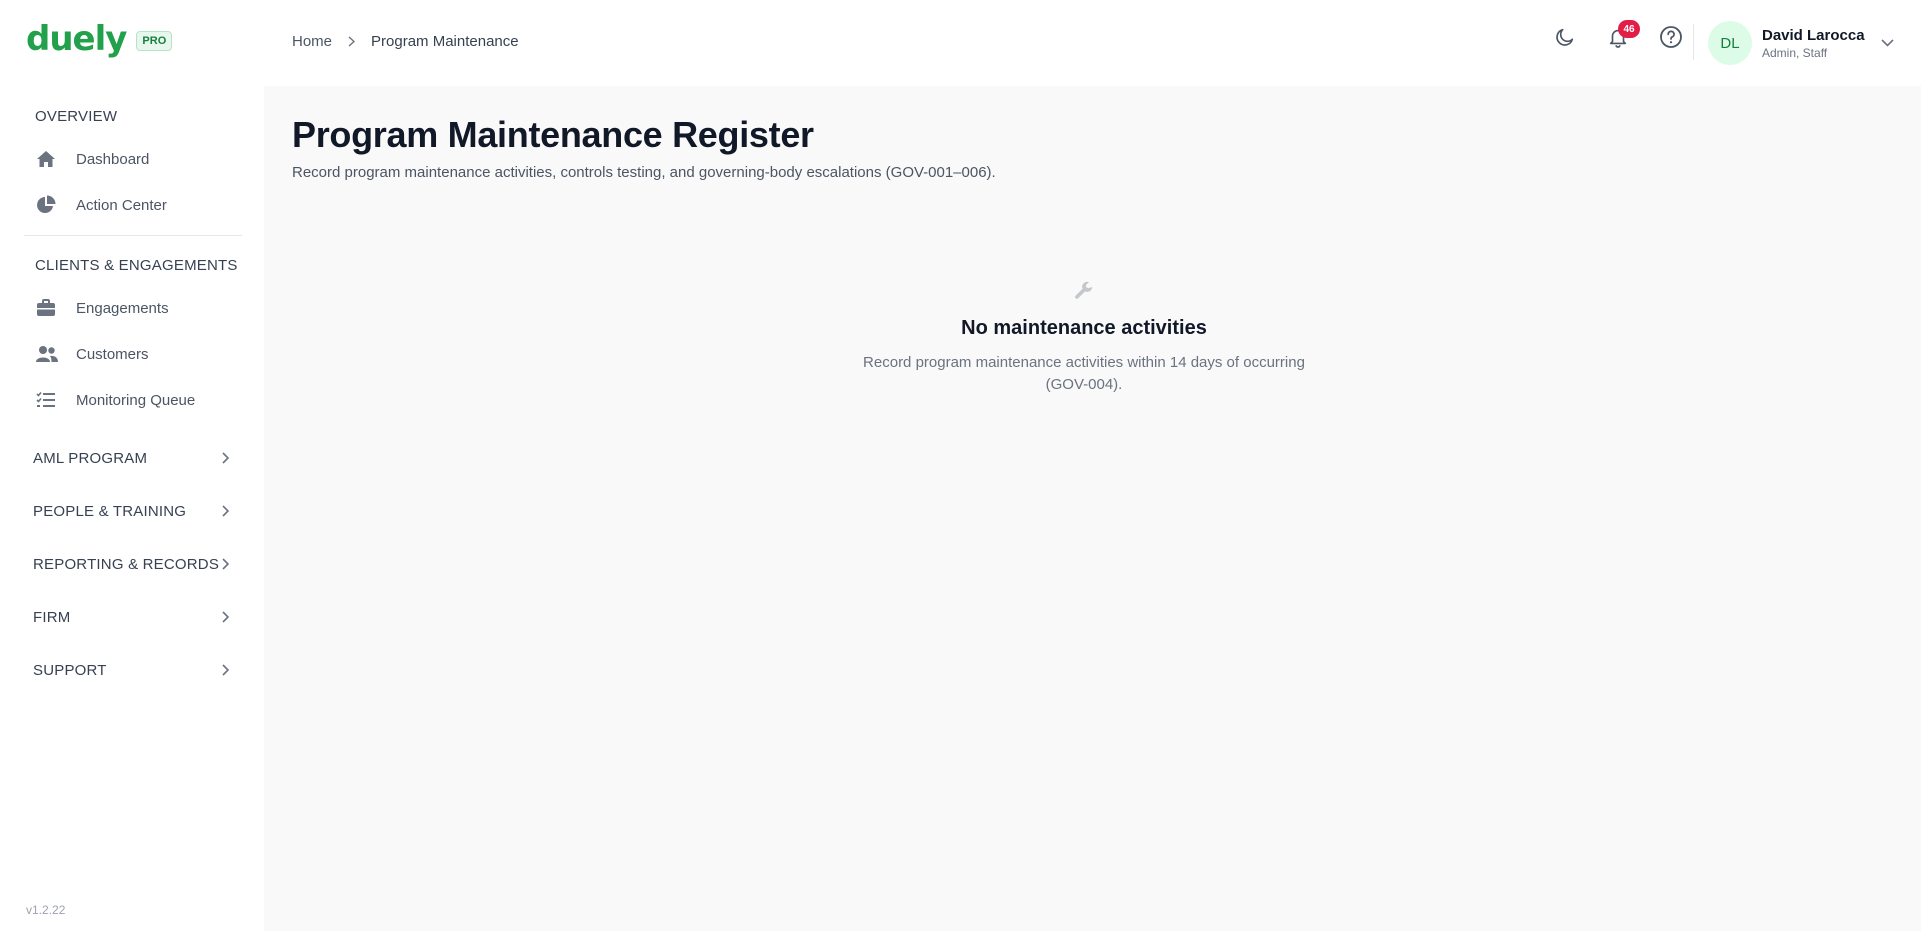  I want to click on briefcase-icon, so click(50, 308).